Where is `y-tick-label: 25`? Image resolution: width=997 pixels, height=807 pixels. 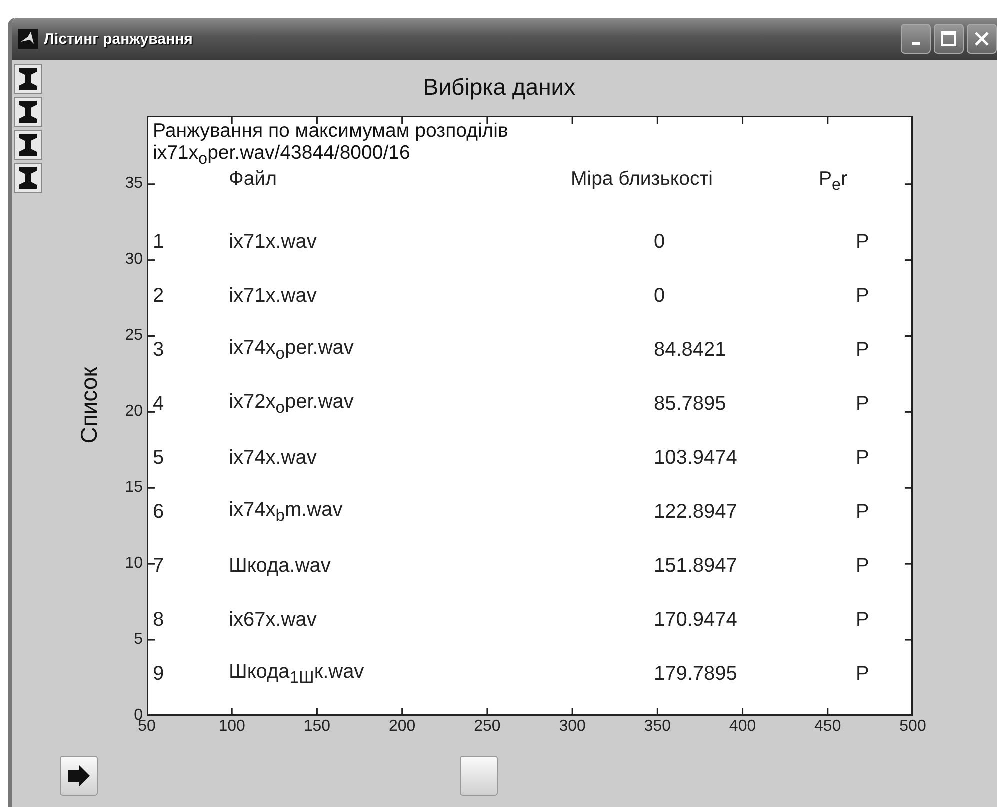
y-tick-label: 25 is located at coordinates (134, 336).